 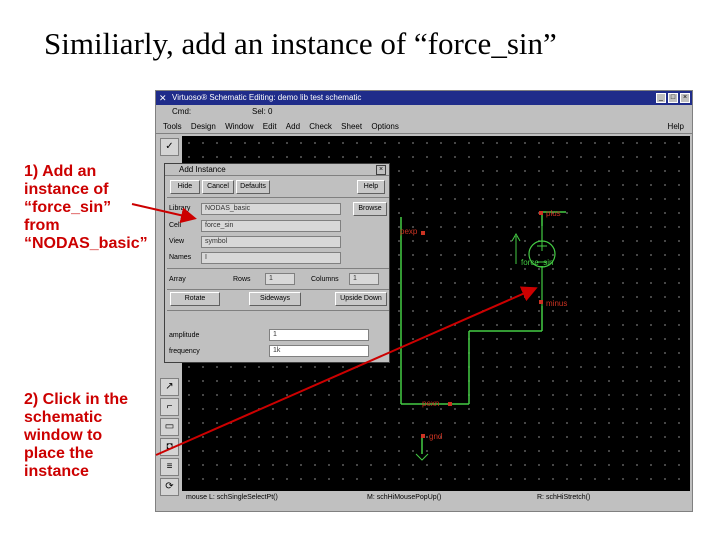 I want to click on arrow-to-library-field, so click(x=164, y=213).